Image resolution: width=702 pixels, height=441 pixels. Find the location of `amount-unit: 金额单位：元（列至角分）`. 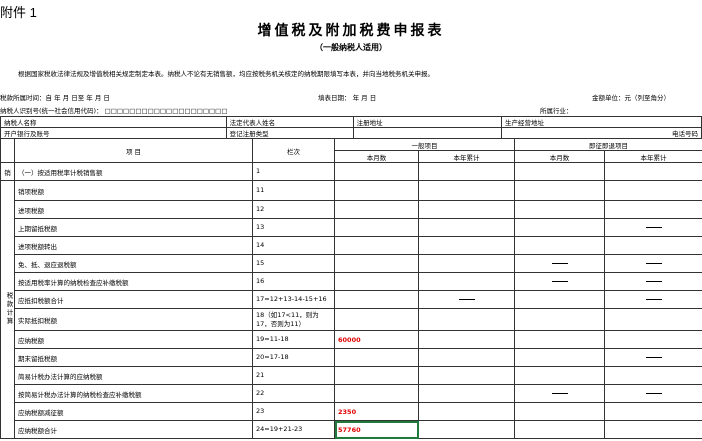

amount-unit: 金额单位：元（列至角分） is located at coordinates (631, 98).